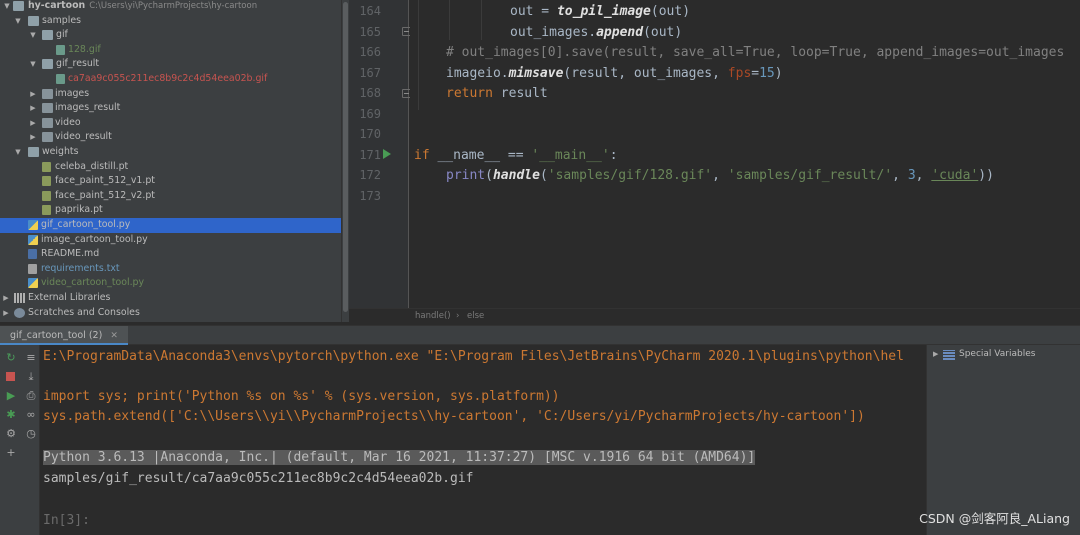  Describe the element at coordinates (94, 239) in the screenshot. I see `tree-item-label: image_cartoon_tool.py` at that location.